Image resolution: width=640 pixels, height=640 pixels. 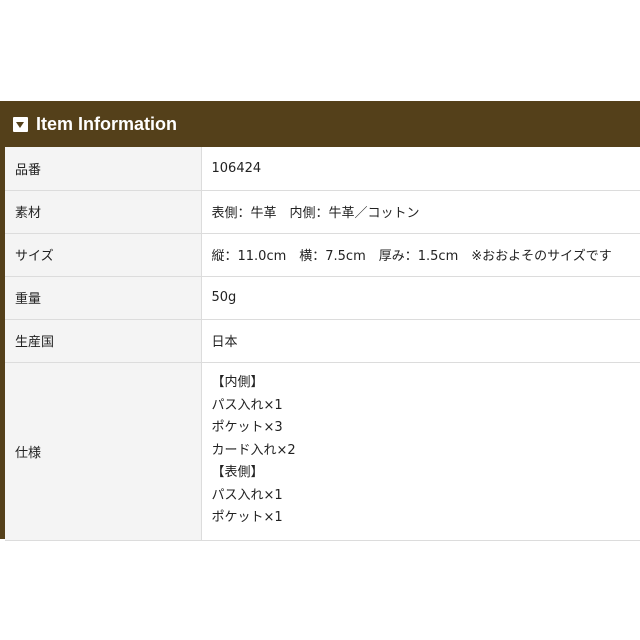 I want to click on table-row-product-number: 品番 106424, so click(x=322, y=169).